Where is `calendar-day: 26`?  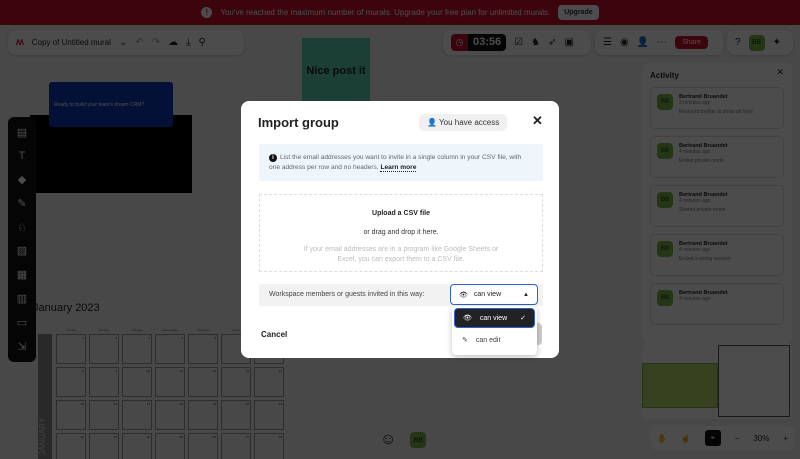
calendar-day: 26 is located at coordinates (203, 446).